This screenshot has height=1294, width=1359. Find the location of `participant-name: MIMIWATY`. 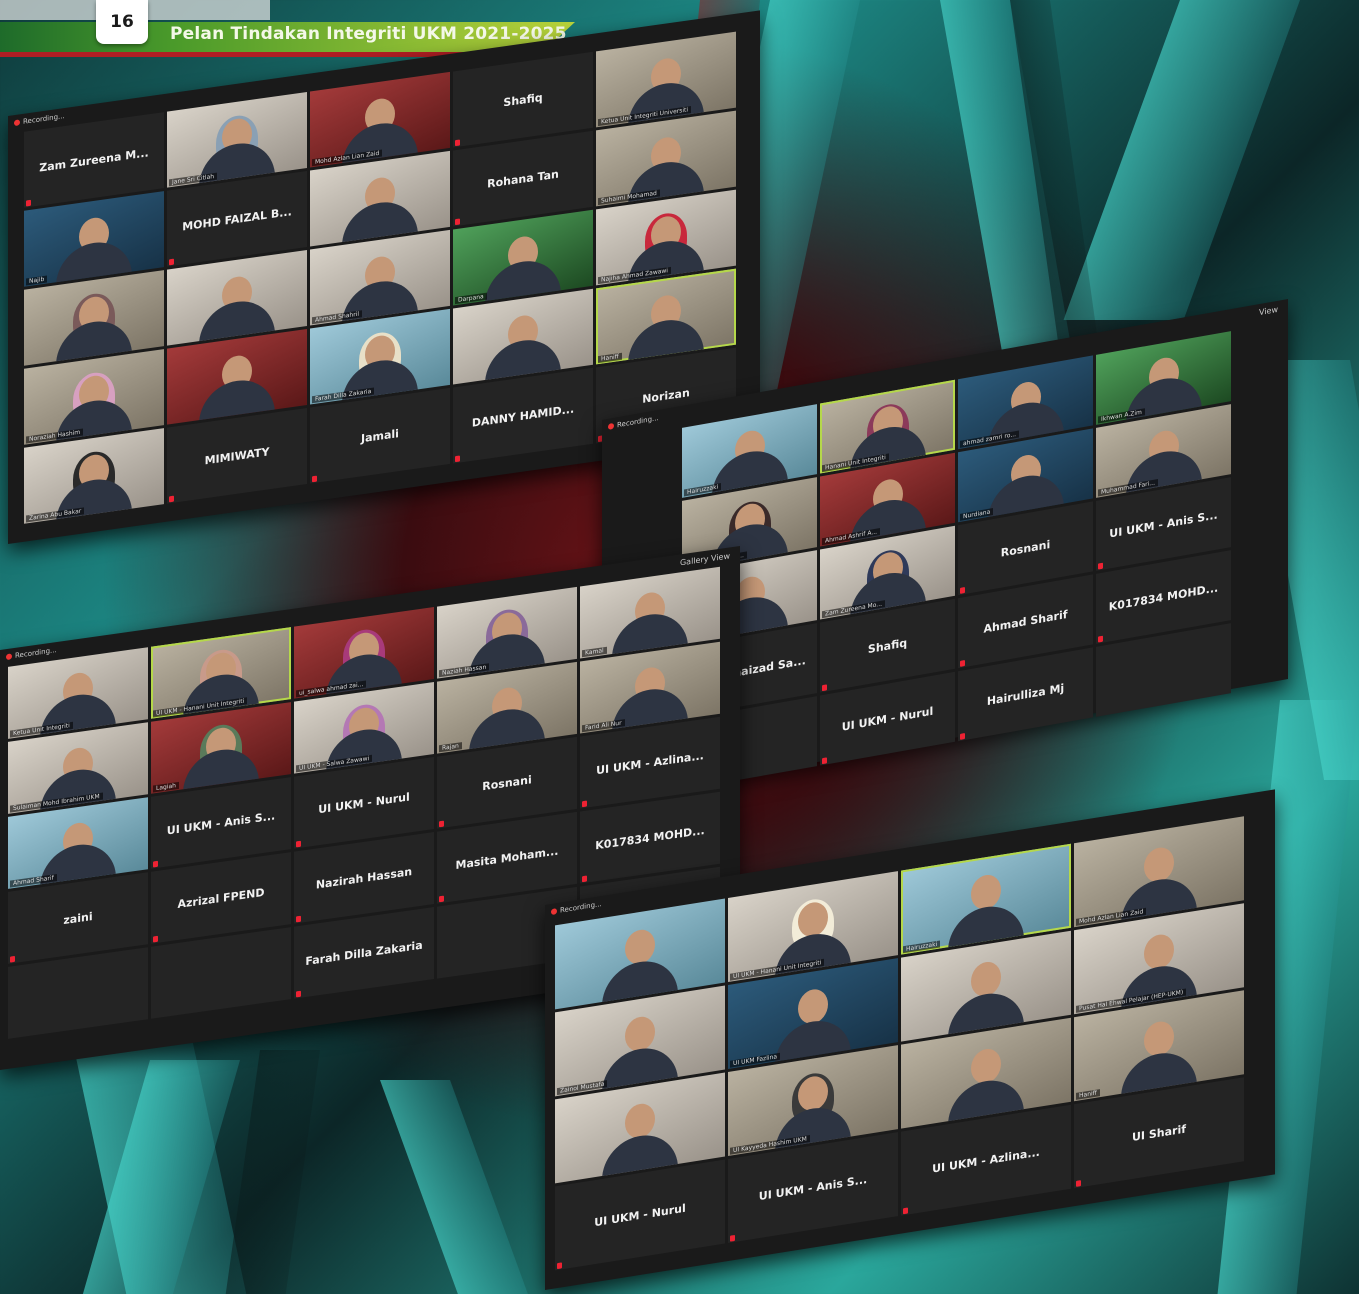

participant-name: MIMIWATY is located at coordinates (237, 455).